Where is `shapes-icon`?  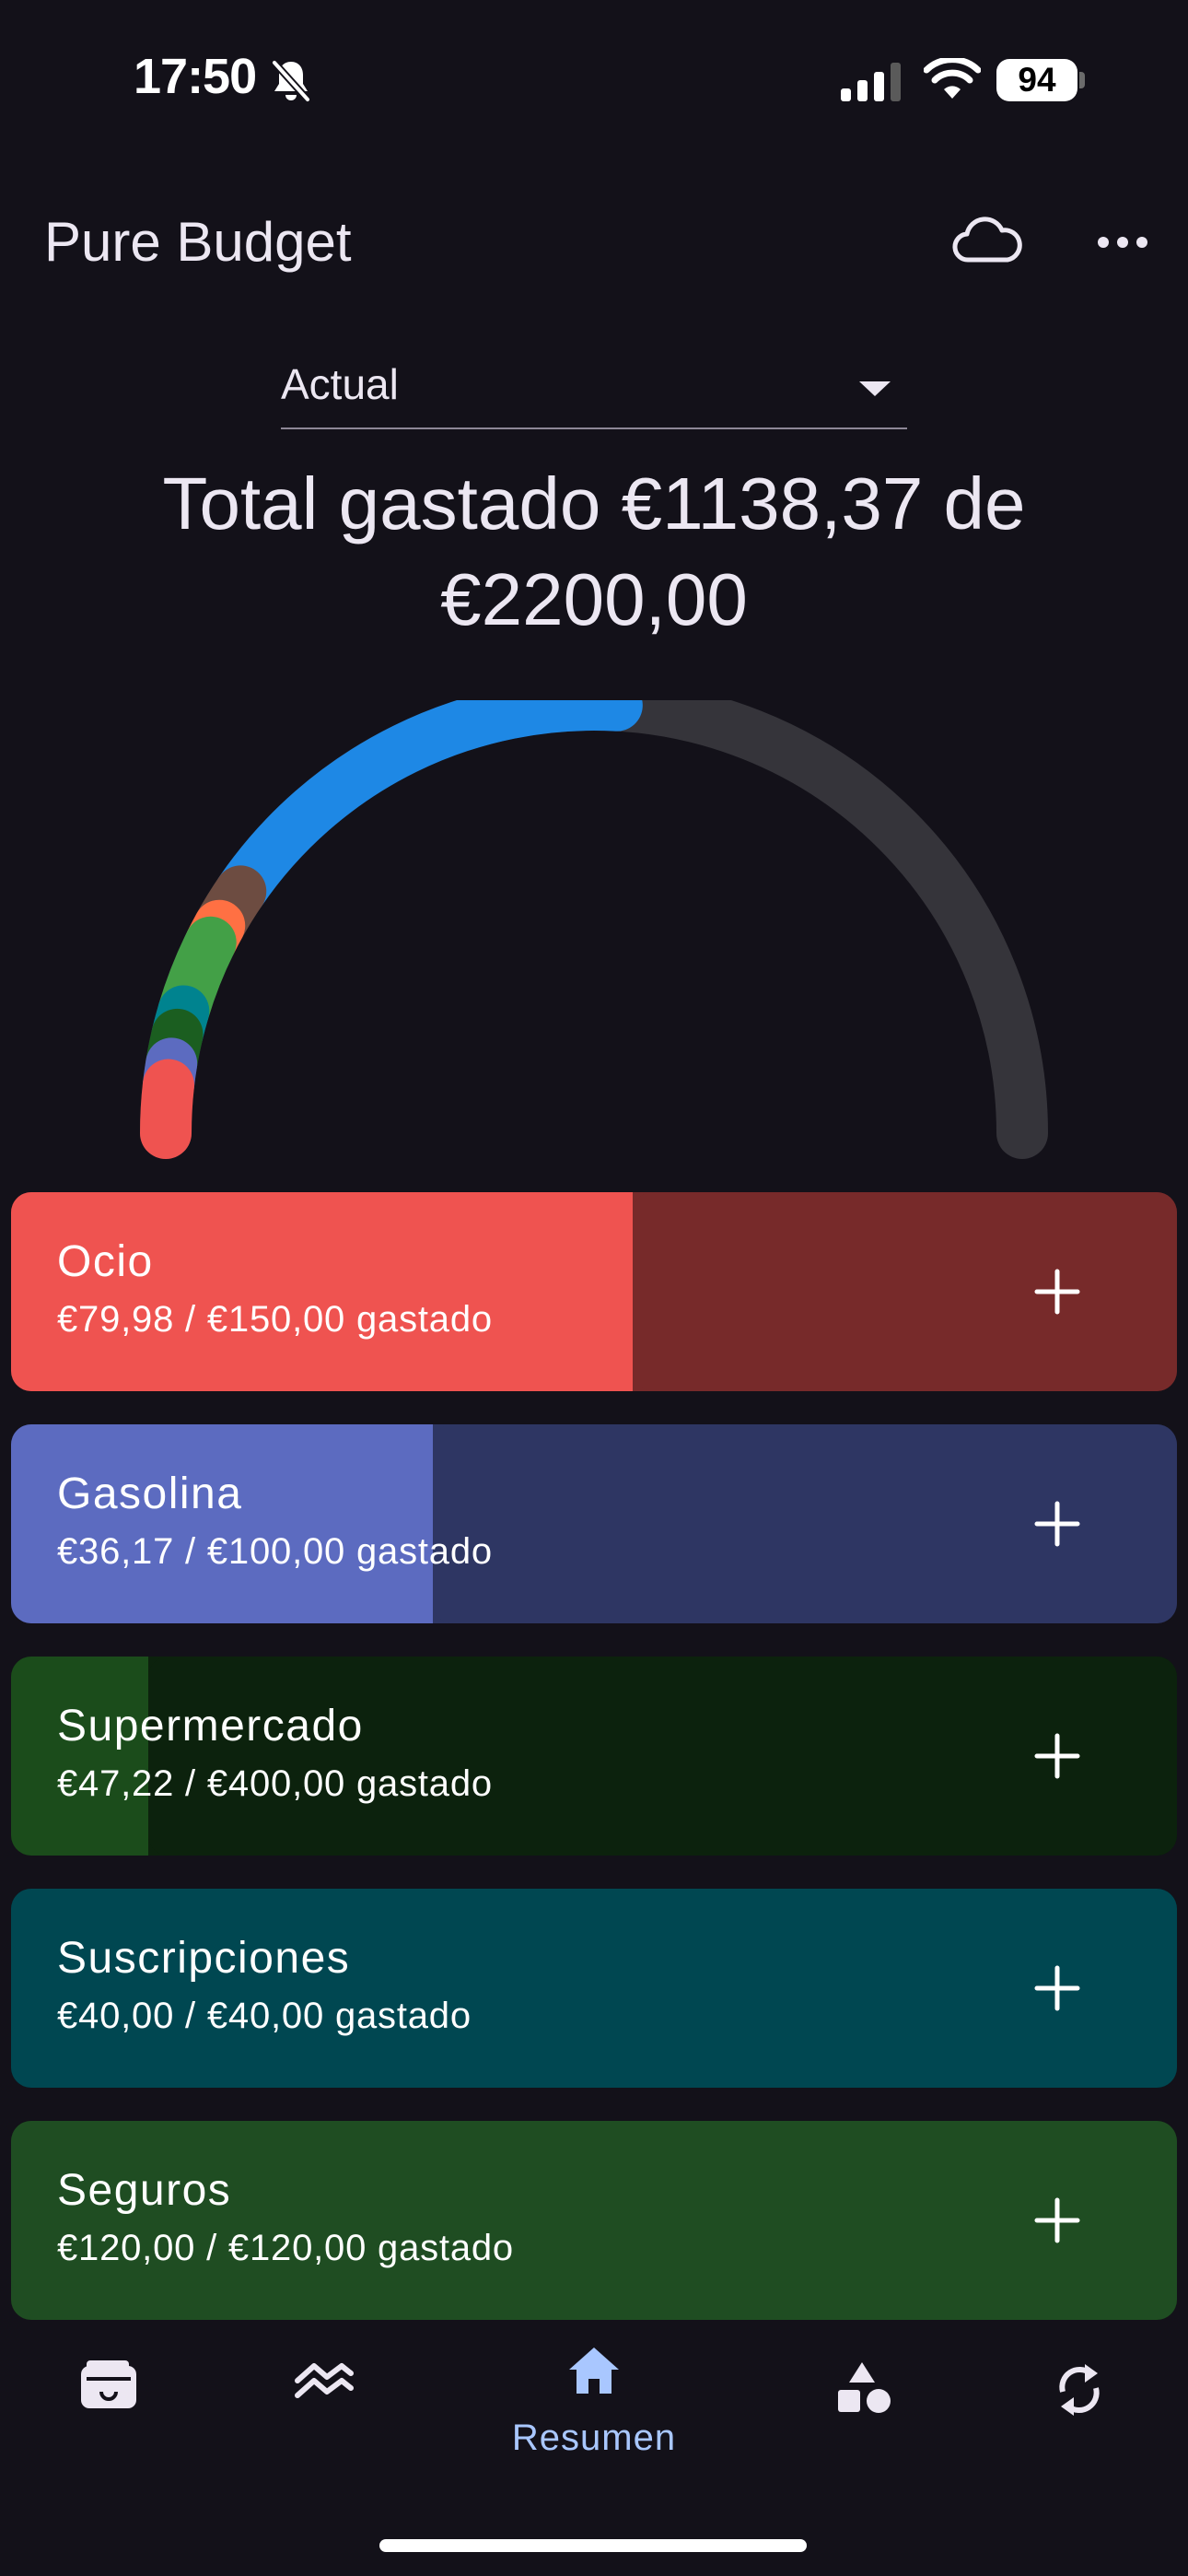
shapes-icon is located at coordinates (864, 2387).